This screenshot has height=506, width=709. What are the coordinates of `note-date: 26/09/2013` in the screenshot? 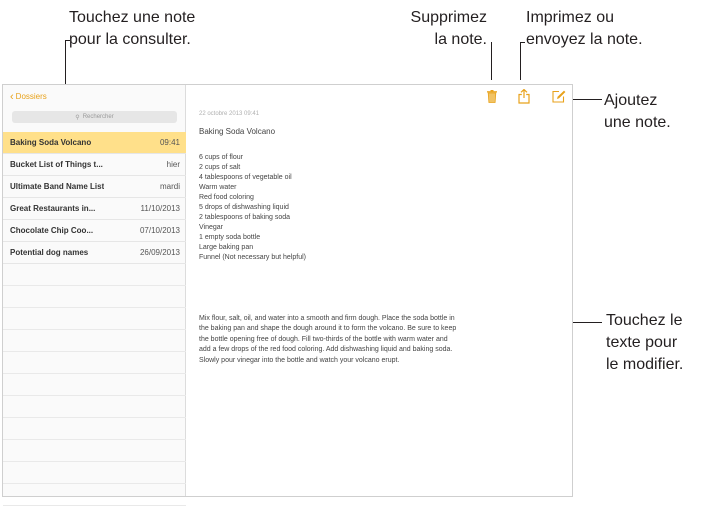 It's located at (159, 252).